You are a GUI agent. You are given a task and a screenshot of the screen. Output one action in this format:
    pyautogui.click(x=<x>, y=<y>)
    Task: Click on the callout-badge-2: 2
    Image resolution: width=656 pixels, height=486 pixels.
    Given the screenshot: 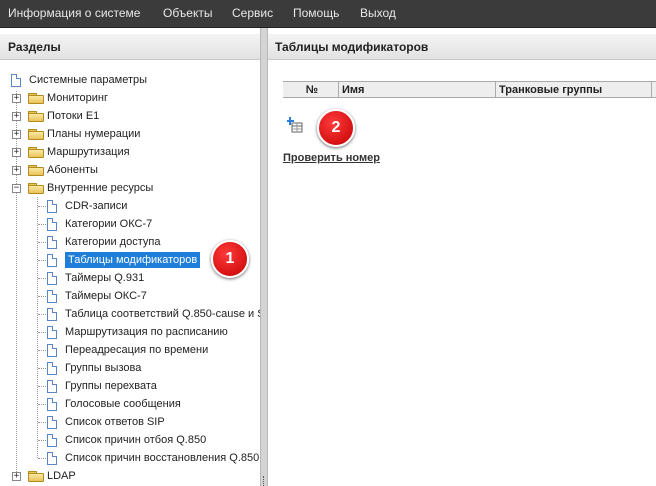 What is the action you would take?
    pyautogui.click(x=336, y=128)
    